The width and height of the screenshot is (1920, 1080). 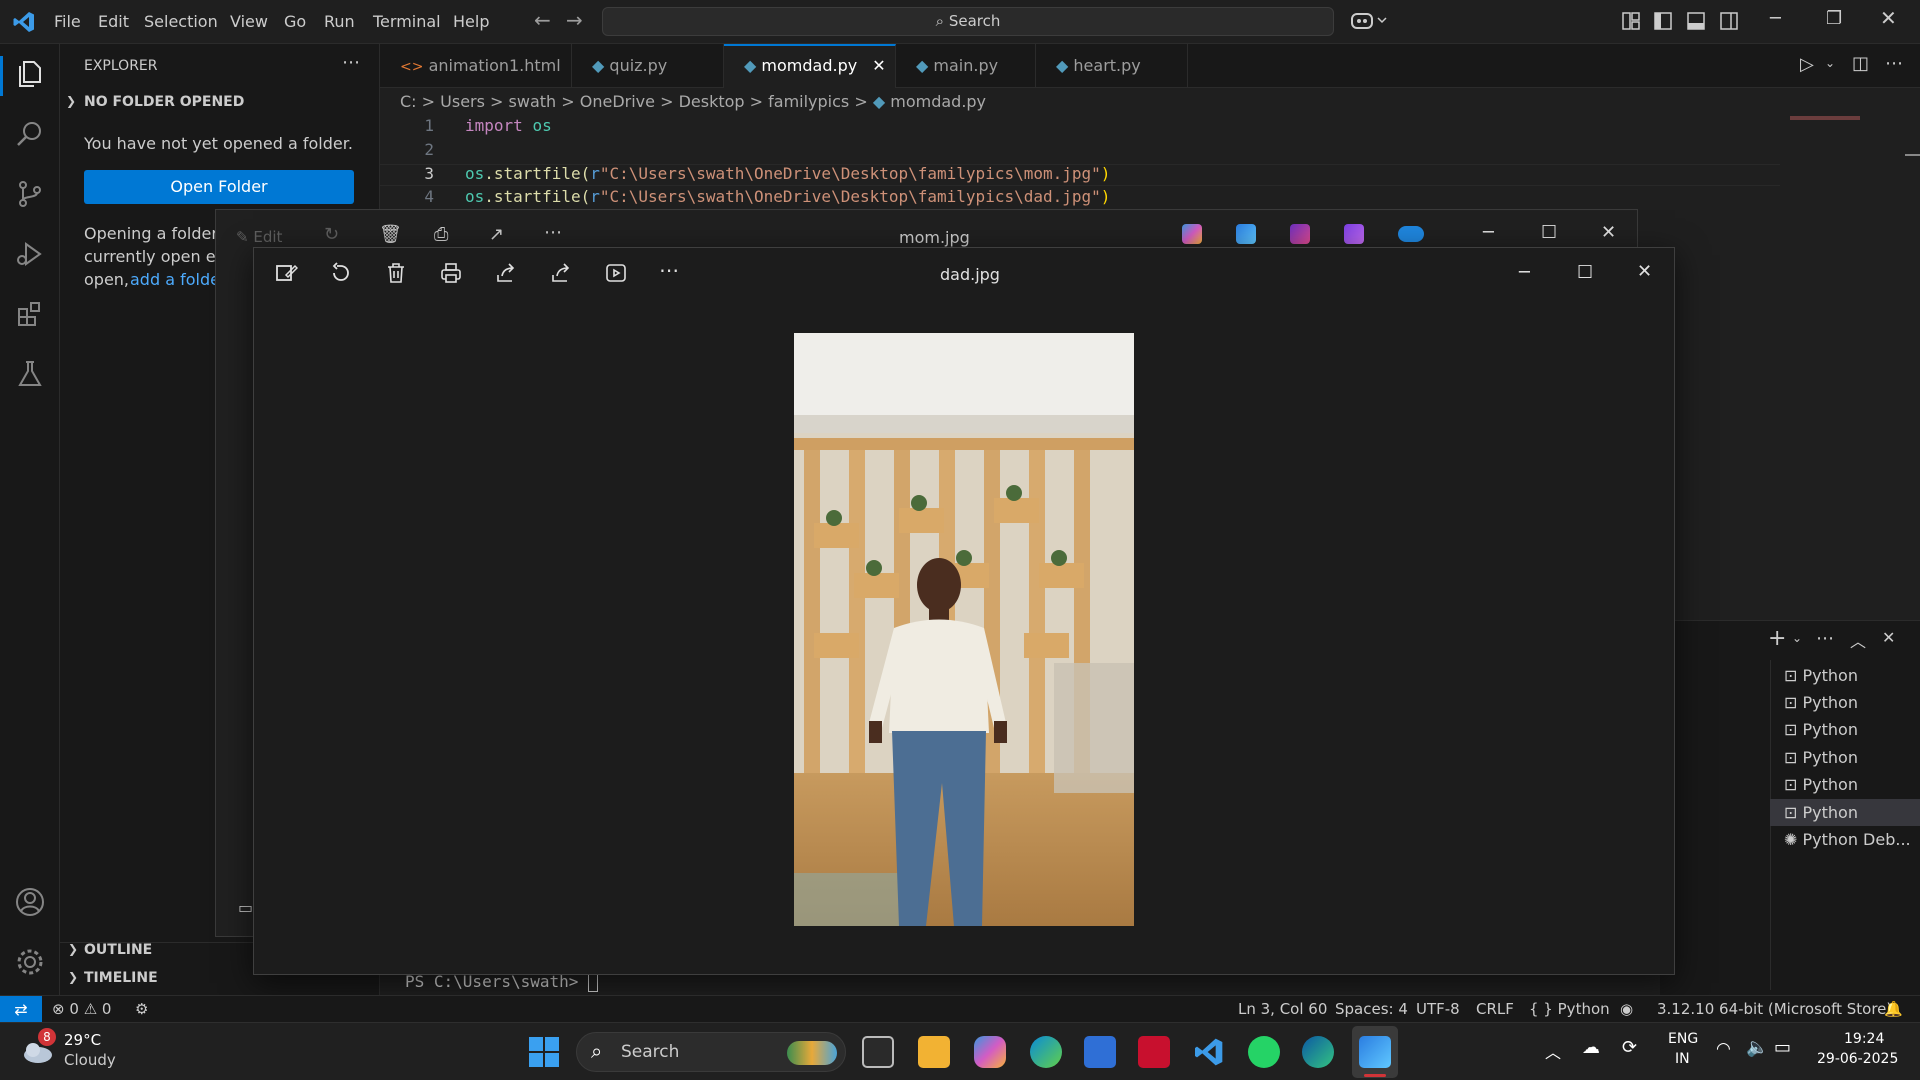 I want to click on tab-main: ◆ main.py, so click(x=966, y=66).